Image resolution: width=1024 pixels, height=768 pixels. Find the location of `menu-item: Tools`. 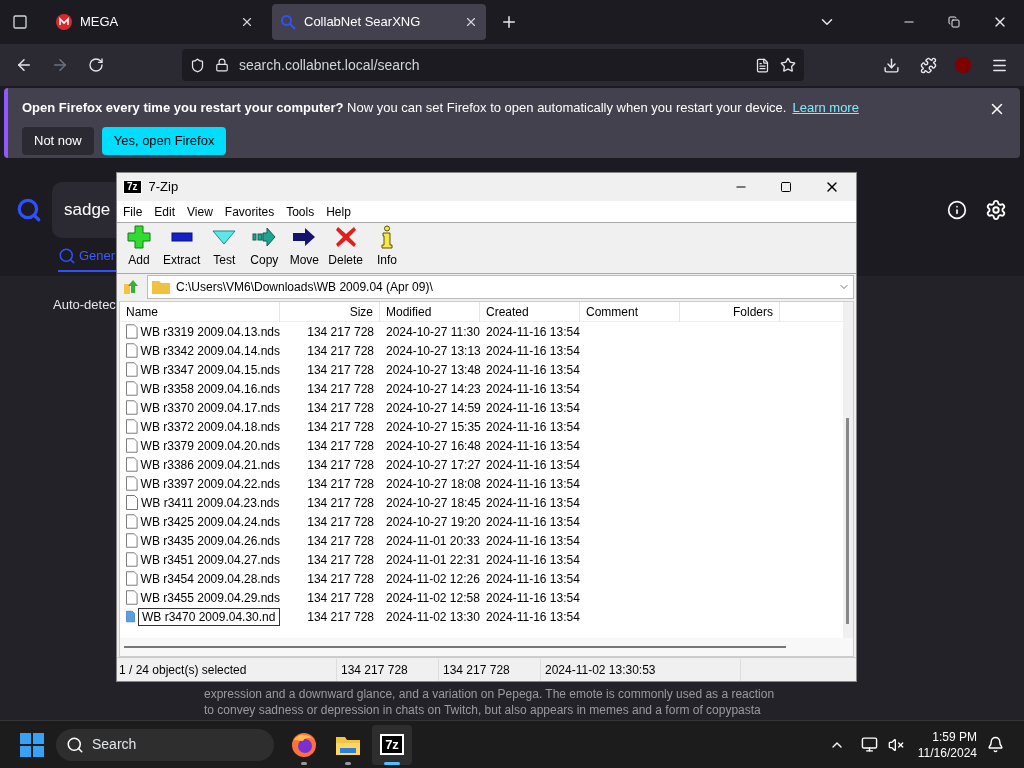

menu-item: Tools is located at coordinates (300, 211).